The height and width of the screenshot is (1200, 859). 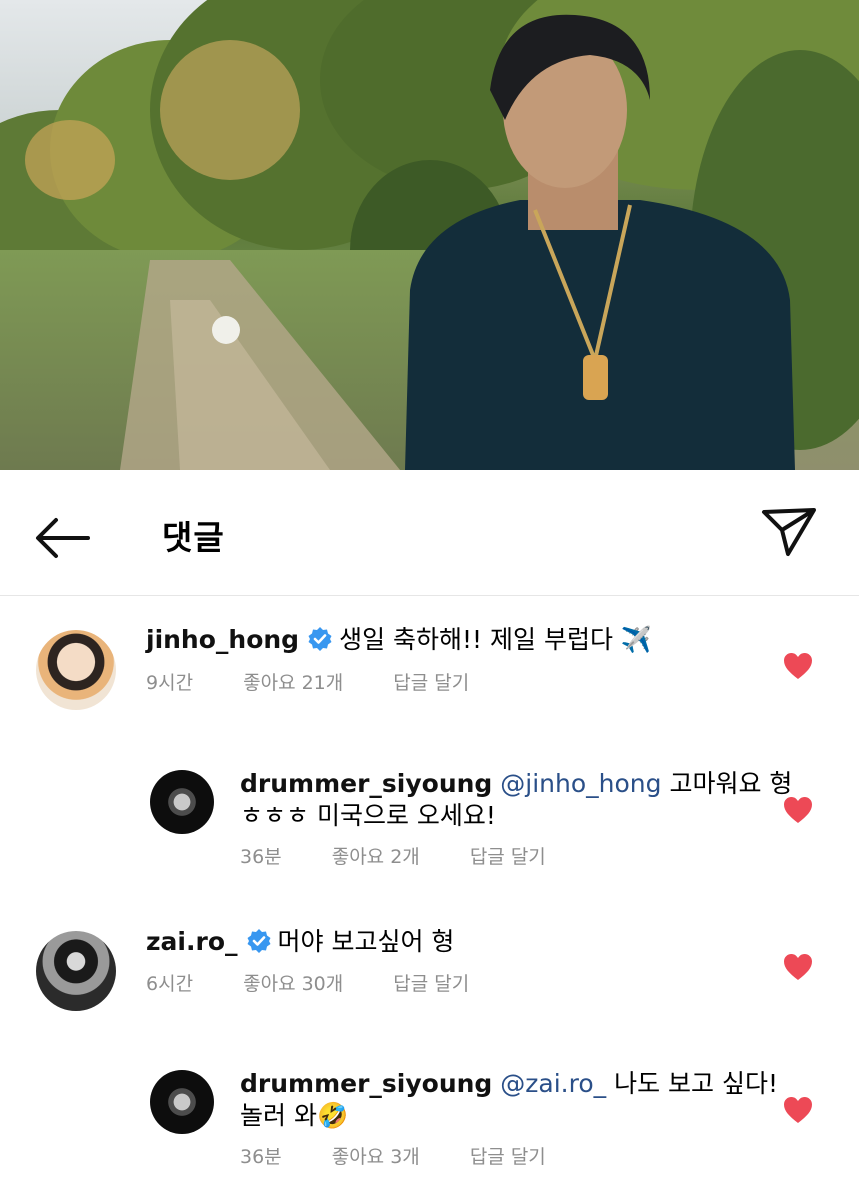 I want to click on comment-meta: 6시간 좋아요 30개 답글 달기, so click(x=329, y=982).